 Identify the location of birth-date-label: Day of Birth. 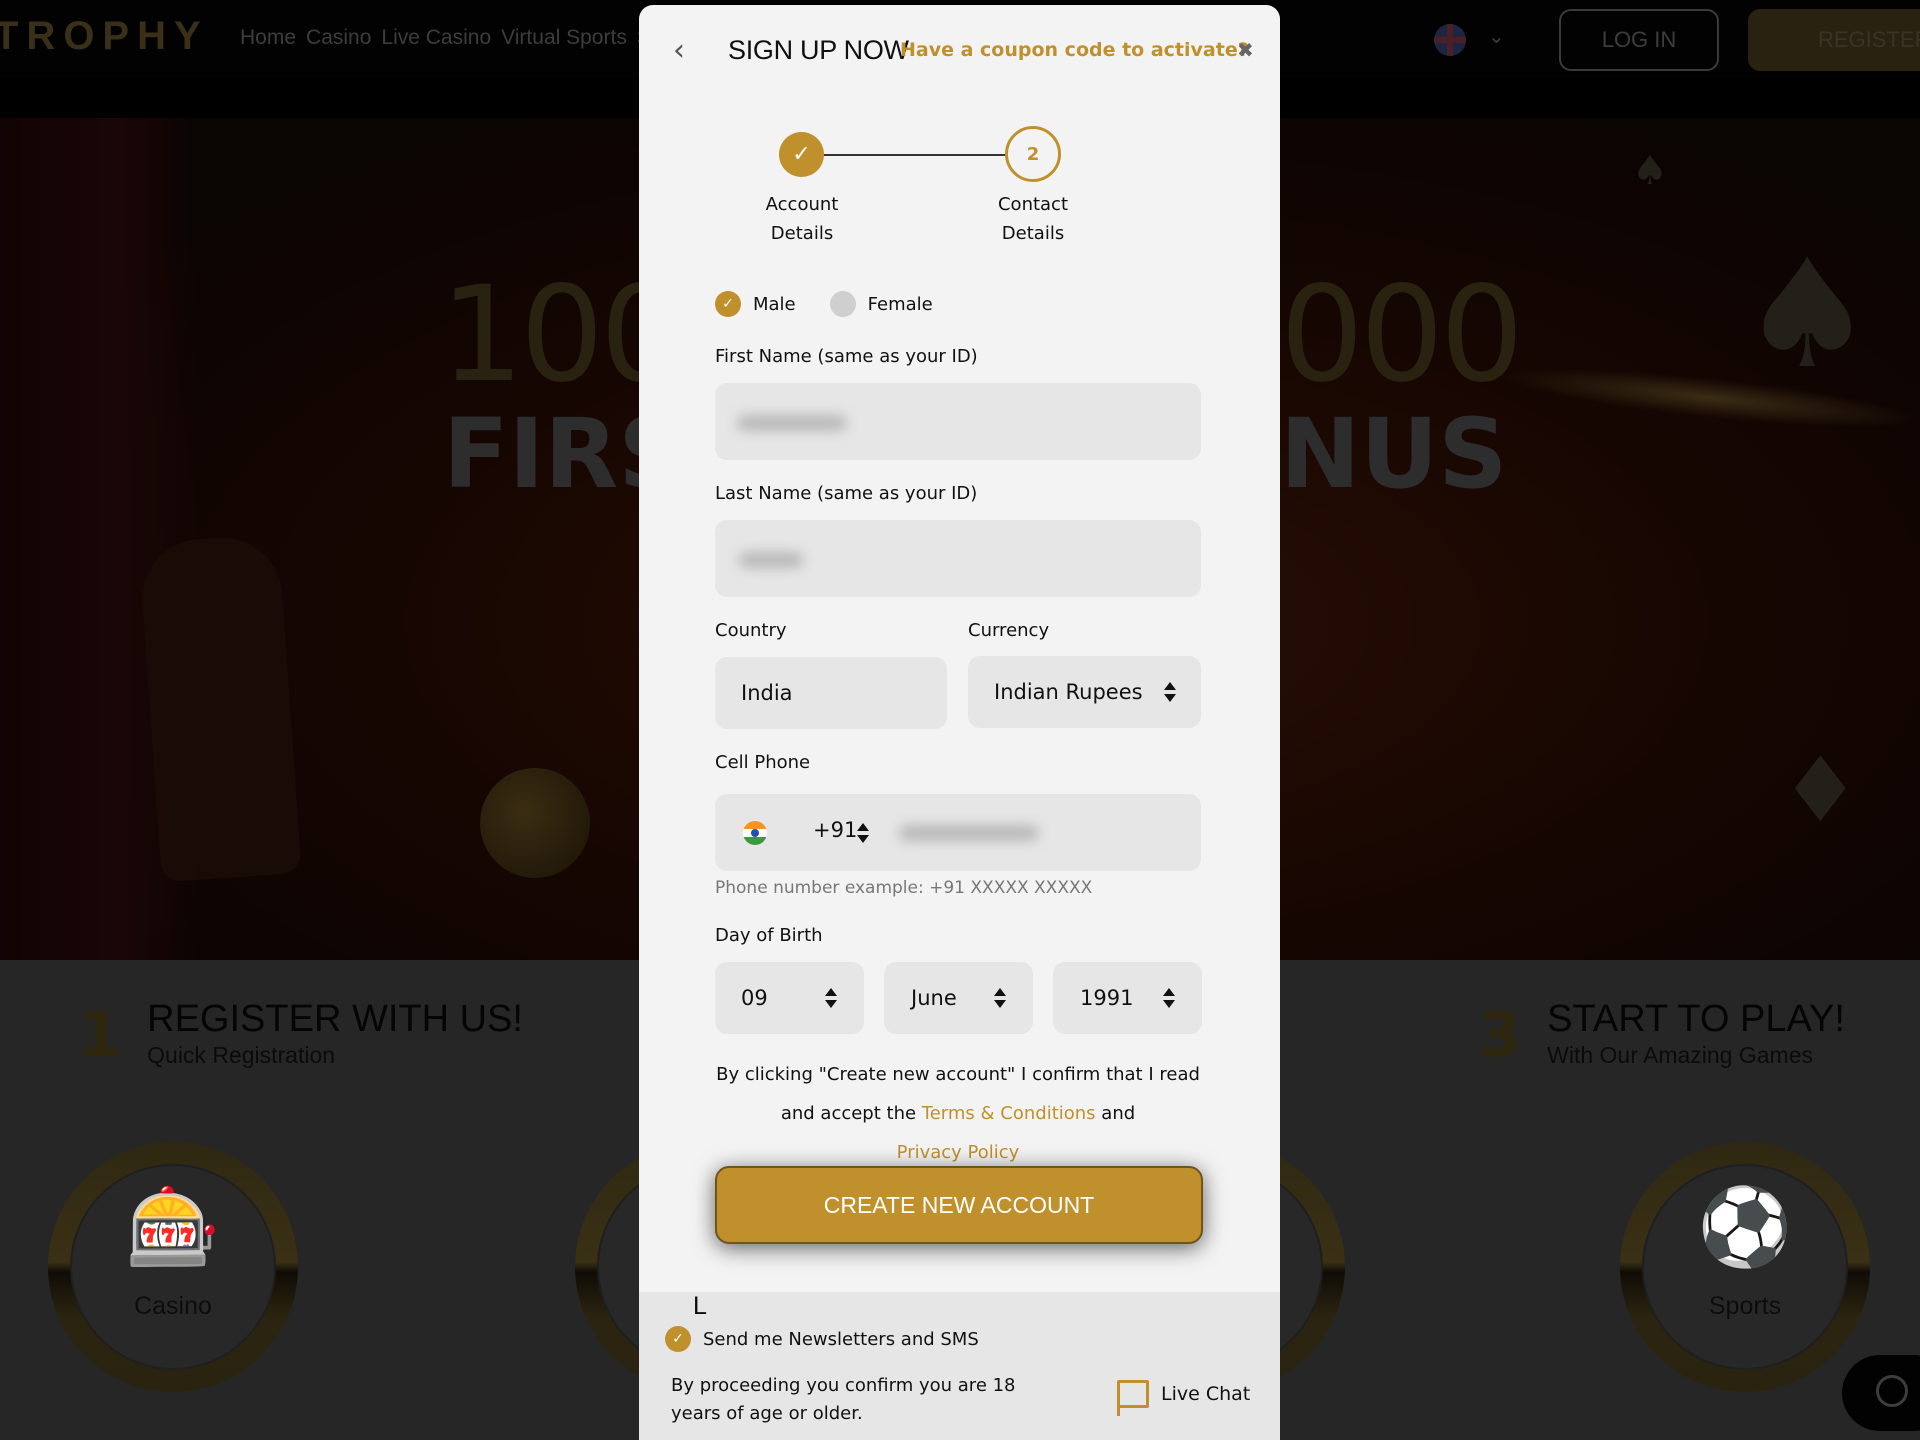
(769, 935).